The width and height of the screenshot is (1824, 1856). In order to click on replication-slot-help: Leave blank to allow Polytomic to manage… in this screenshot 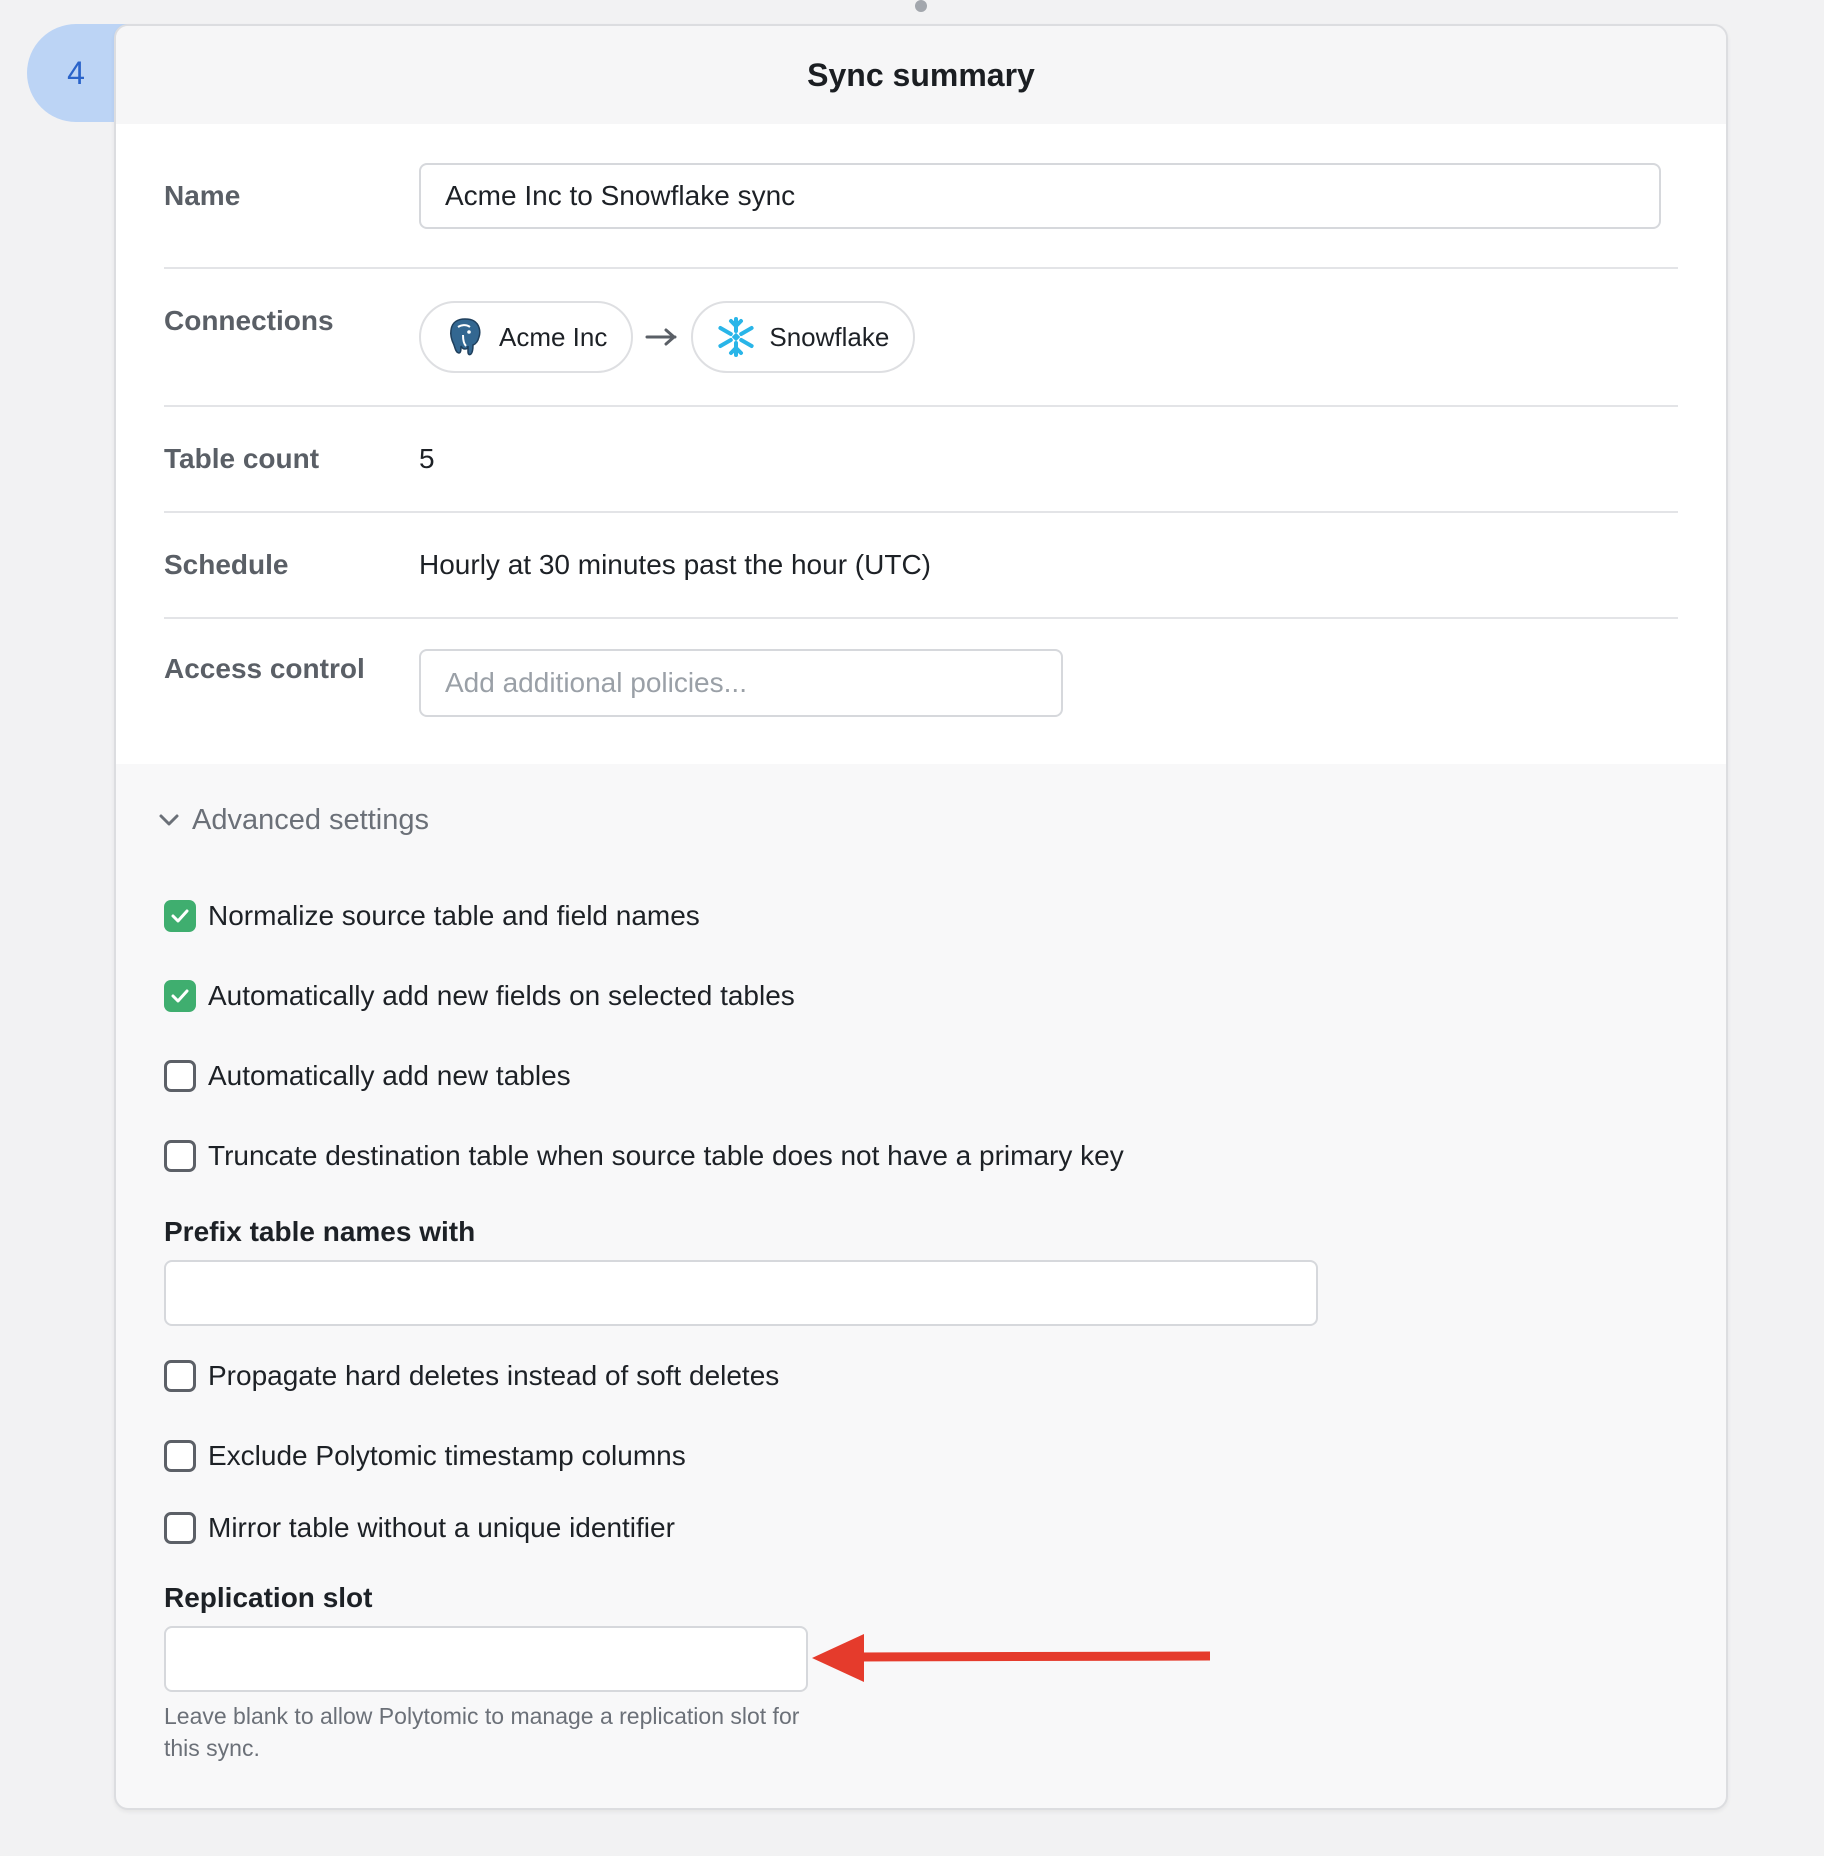, I will do `click(482, 1732)`.